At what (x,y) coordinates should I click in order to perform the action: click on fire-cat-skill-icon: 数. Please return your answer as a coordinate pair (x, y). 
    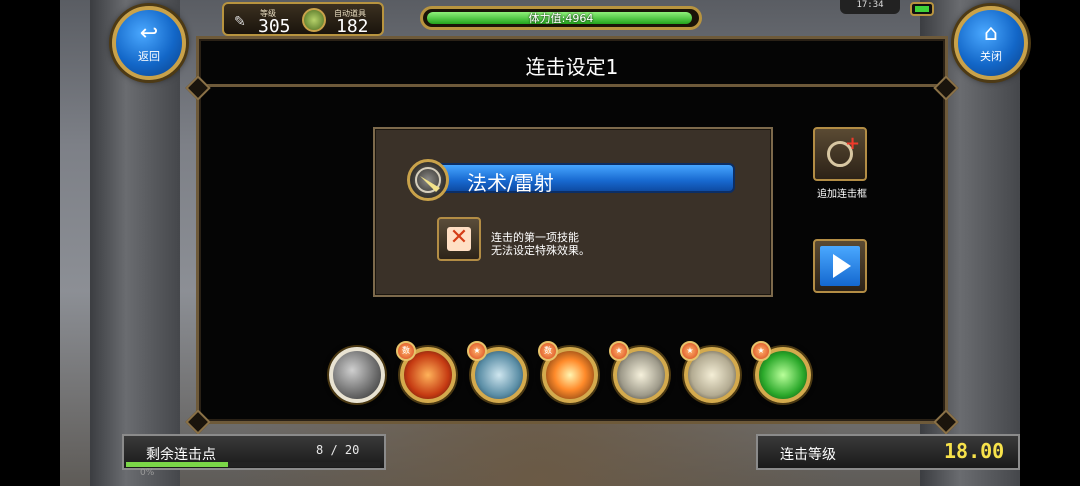
    Looking at the image, I should click on (426, 372).